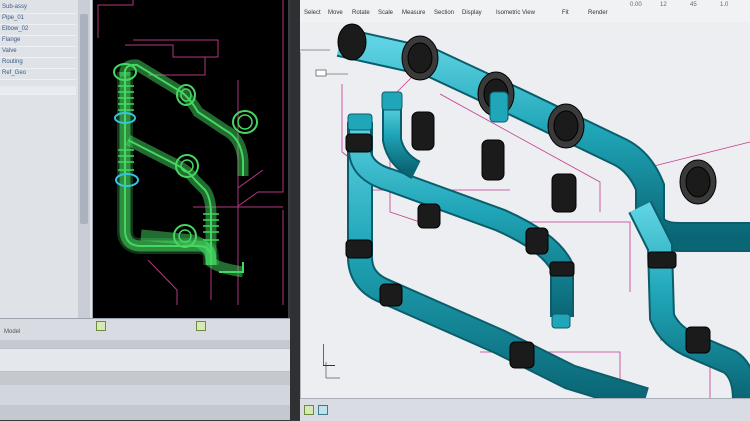 This screenshot has height=421, width=750. Describe the element at coordinates (295, 210) in the screenshot. I see `viewport-splitter` at that location.